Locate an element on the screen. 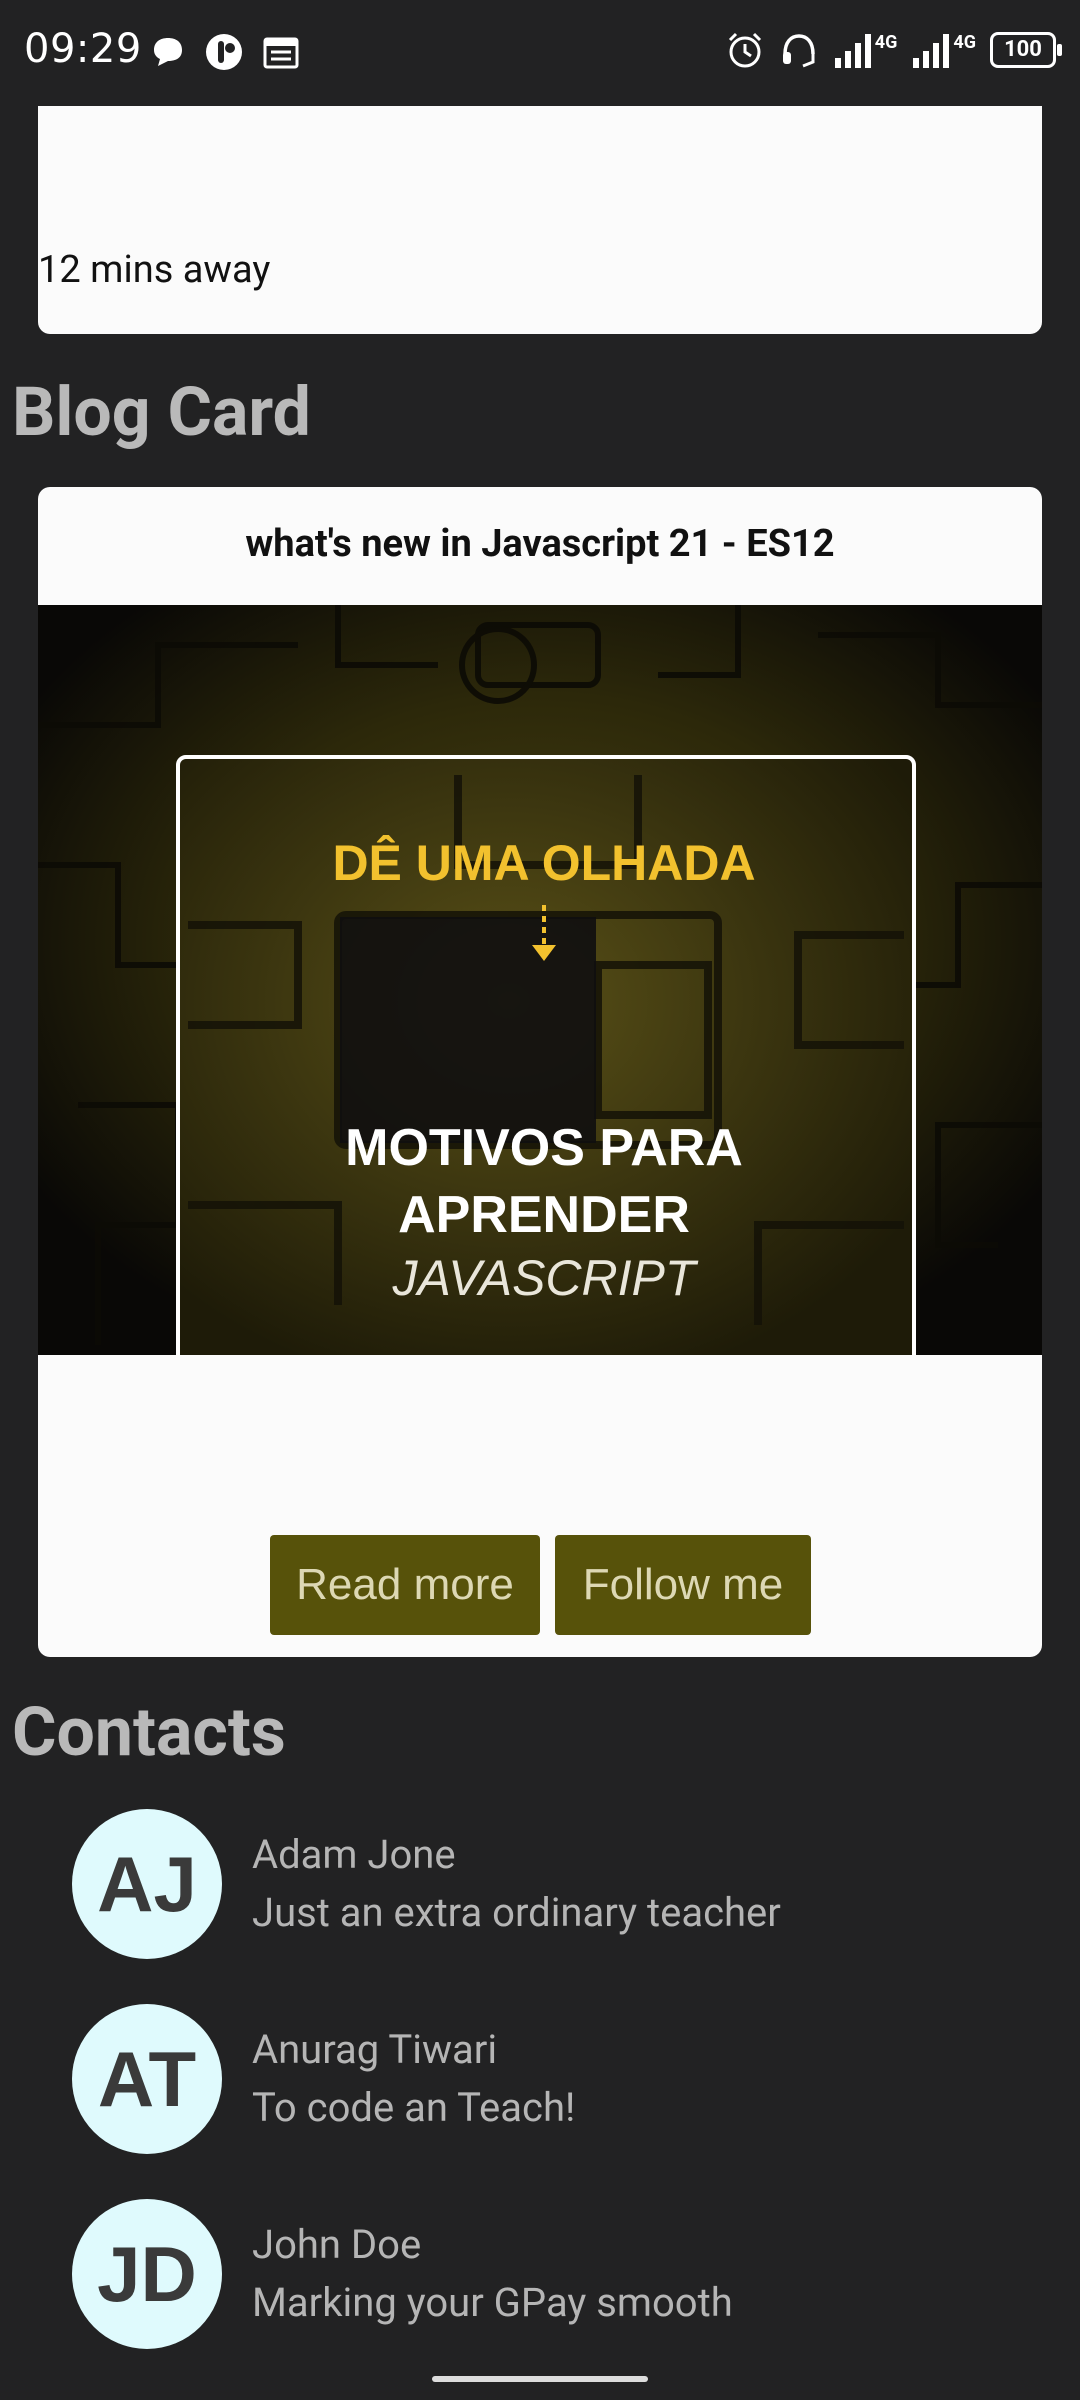  blog-buttons: Read more Follow me is located at coordinates (540, 1585).